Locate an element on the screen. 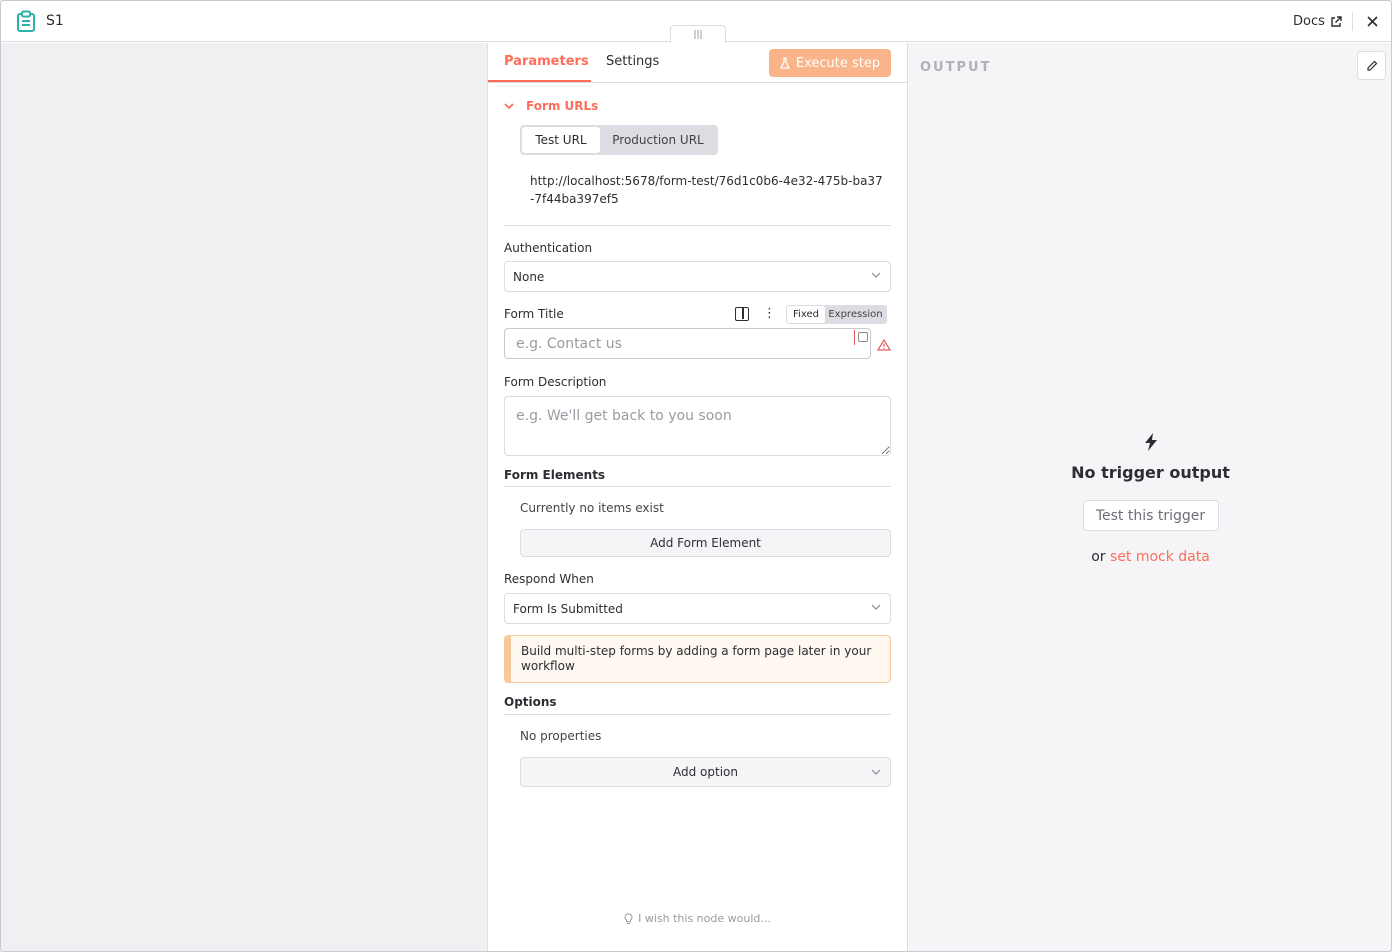 The width and height of the screenshot is (1392, 952). lightbulb-icon is located at coordinates (628, 918).